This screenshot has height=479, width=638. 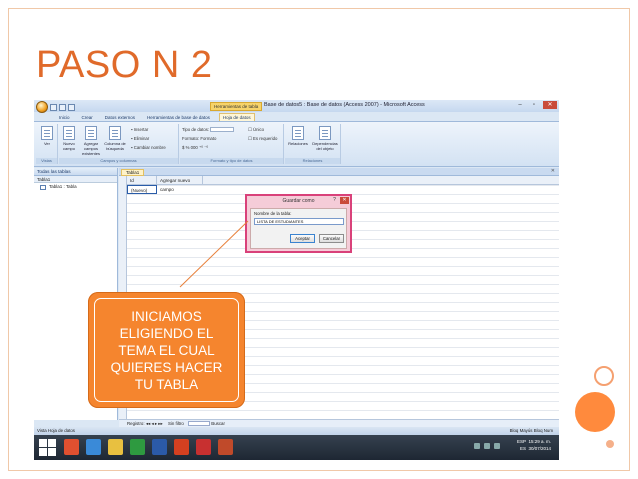 I want to click on nav-group-tabla1: Tabla1, so click(x=75, y=179).